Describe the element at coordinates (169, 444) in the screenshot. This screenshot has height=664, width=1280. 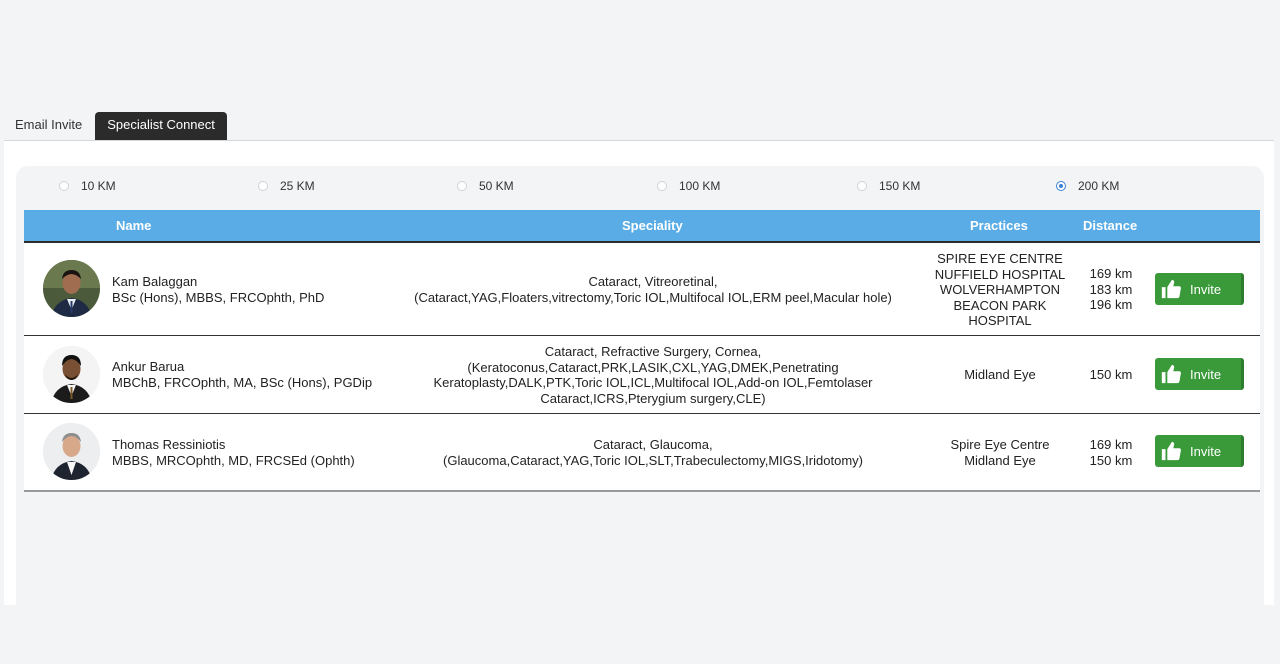
I see `specialist-name: Thomas Ressiniotis` at that location.